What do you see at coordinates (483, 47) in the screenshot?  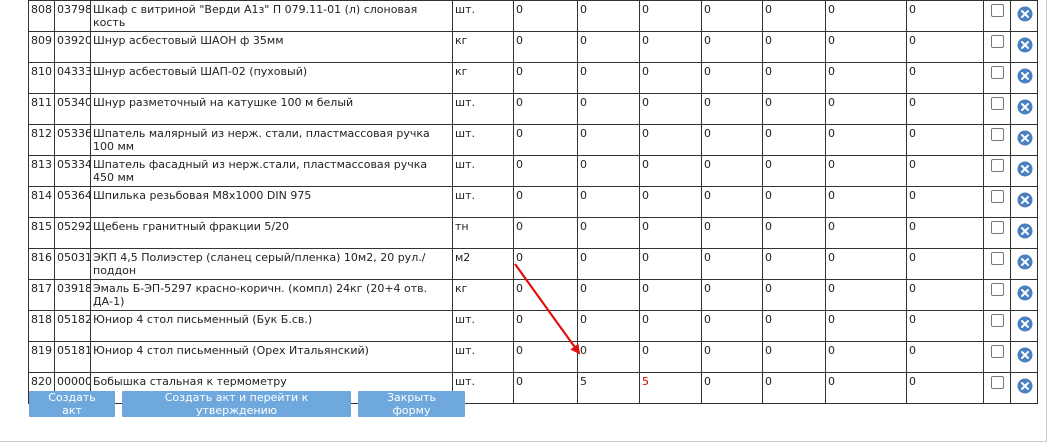 I see `unit-cell: кг` at bounding box center [483, 47].